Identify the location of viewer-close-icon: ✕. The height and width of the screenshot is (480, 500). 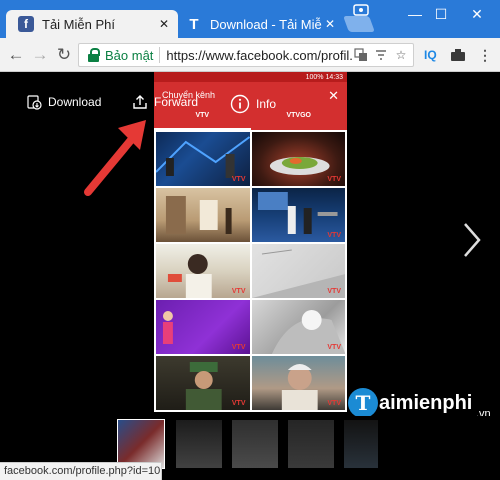
(333, 96).